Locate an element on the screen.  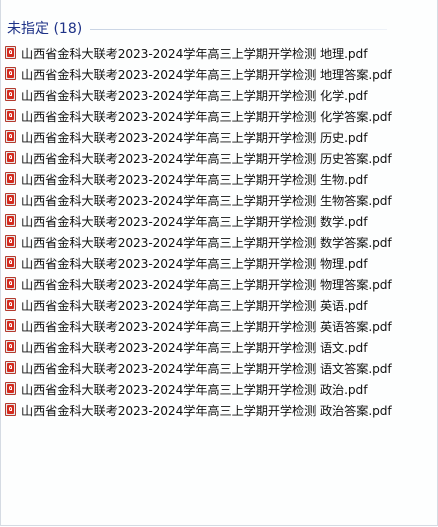
file-item: 山西省金科大联考2023-2024学年高三上学期开学检测 地理.pdf is located at coordinates (220, 52).